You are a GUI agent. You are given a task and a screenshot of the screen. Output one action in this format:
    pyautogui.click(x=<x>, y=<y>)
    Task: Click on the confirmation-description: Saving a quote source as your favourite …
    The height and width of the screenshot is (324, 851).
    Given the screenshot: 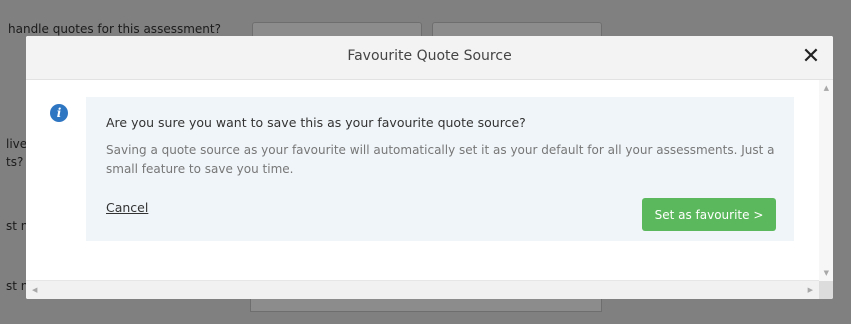 What is the action you would take?
    pyautogui.click(x=440, y=159)
    